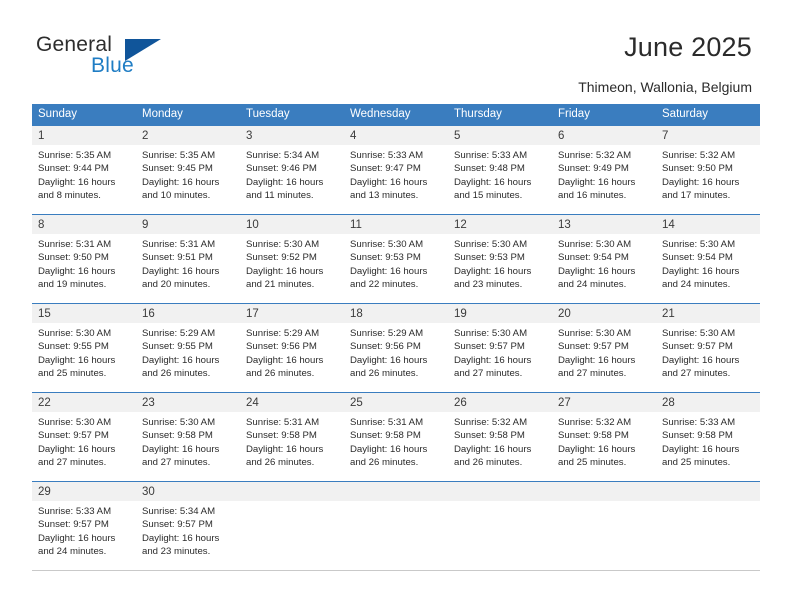  Describe the element at coordinates (84, 402) in the screenshot. I see `day-number: 22` at that location.